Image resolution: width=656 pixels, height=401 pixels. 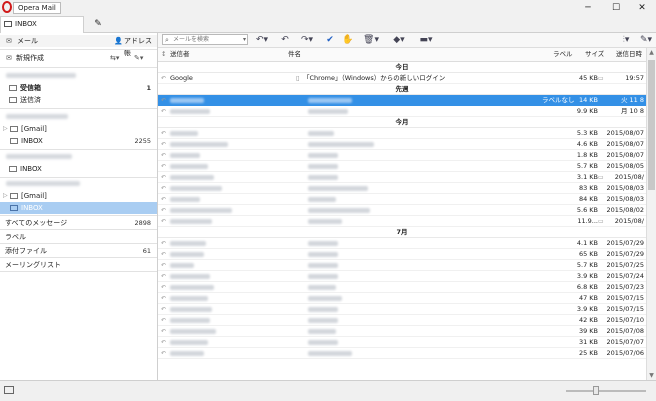 I want to click on message-row: ↶ 3.9 KB 2015/07/15, so click(x=402, y=309).